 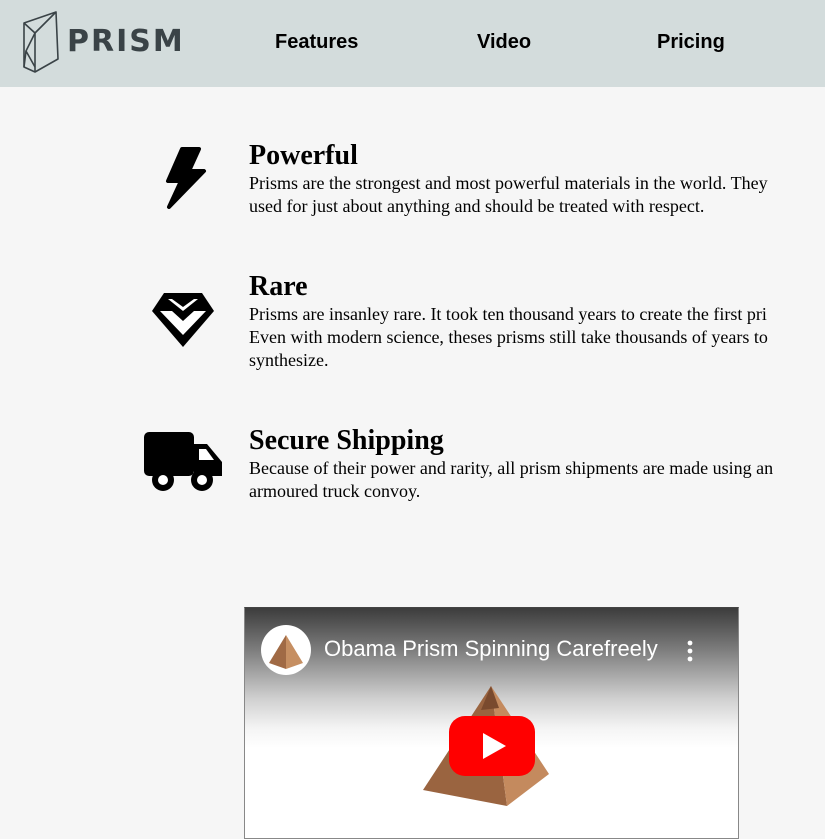 What do you see at coordinates (286, 650) in the screenshot?
I see `pyramid-avatar-icon` at bounding box center [286, 650].